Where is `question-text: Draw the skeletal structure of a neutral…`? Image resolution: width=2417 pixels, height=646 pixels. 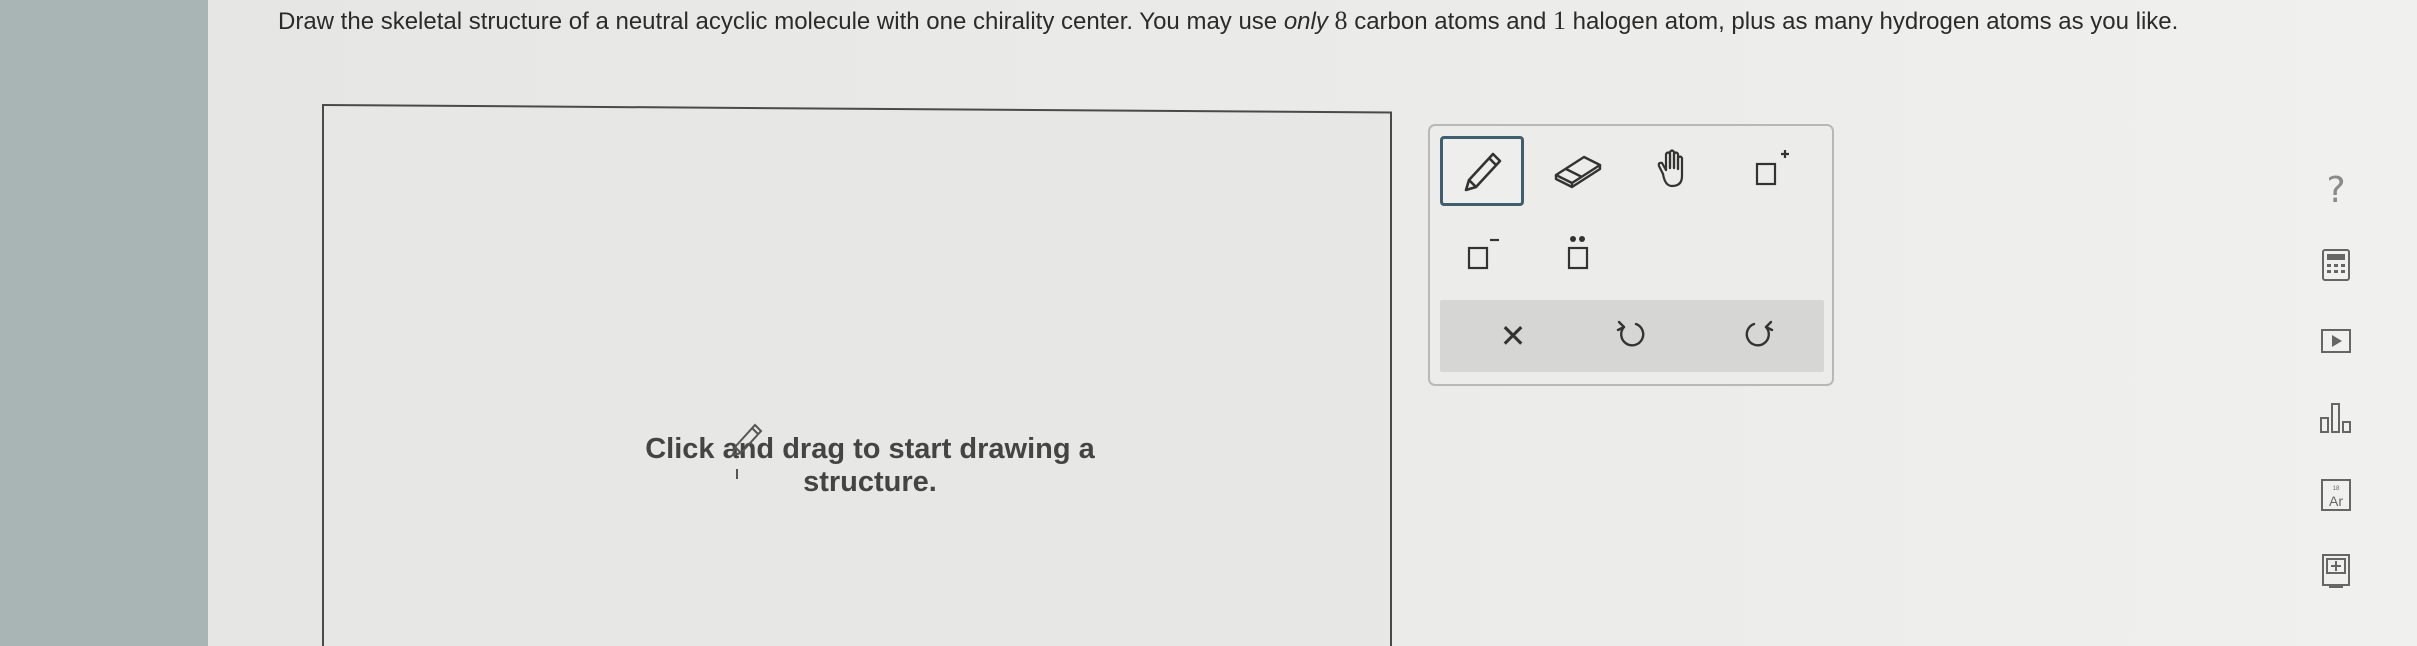 question-text: Draw the skeletal structure of a neutral… is located at coordinates (1228, 20).